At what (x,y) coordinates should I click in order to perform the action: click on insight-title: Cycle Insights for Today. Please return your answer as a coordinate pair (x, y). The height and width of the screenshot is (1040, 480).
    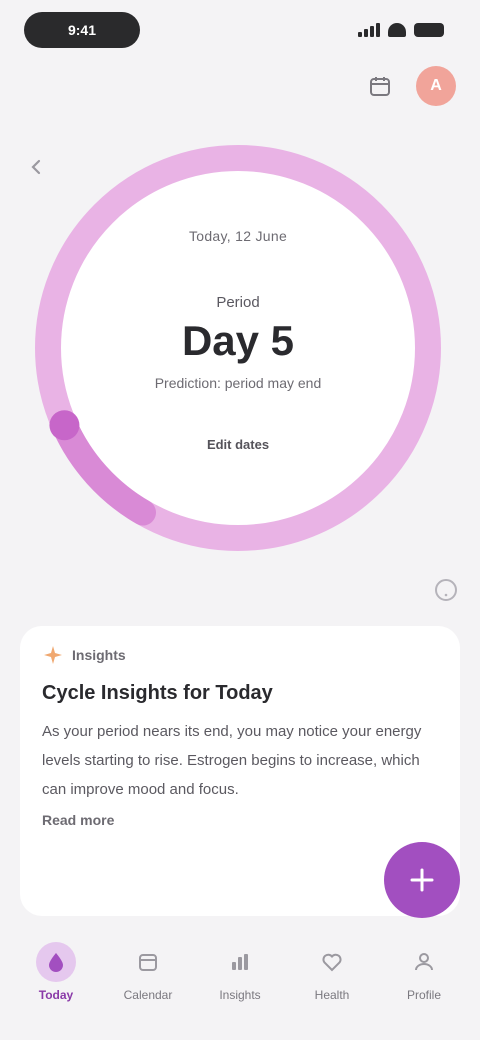
    Looking at the image, I should click on (157, 693).